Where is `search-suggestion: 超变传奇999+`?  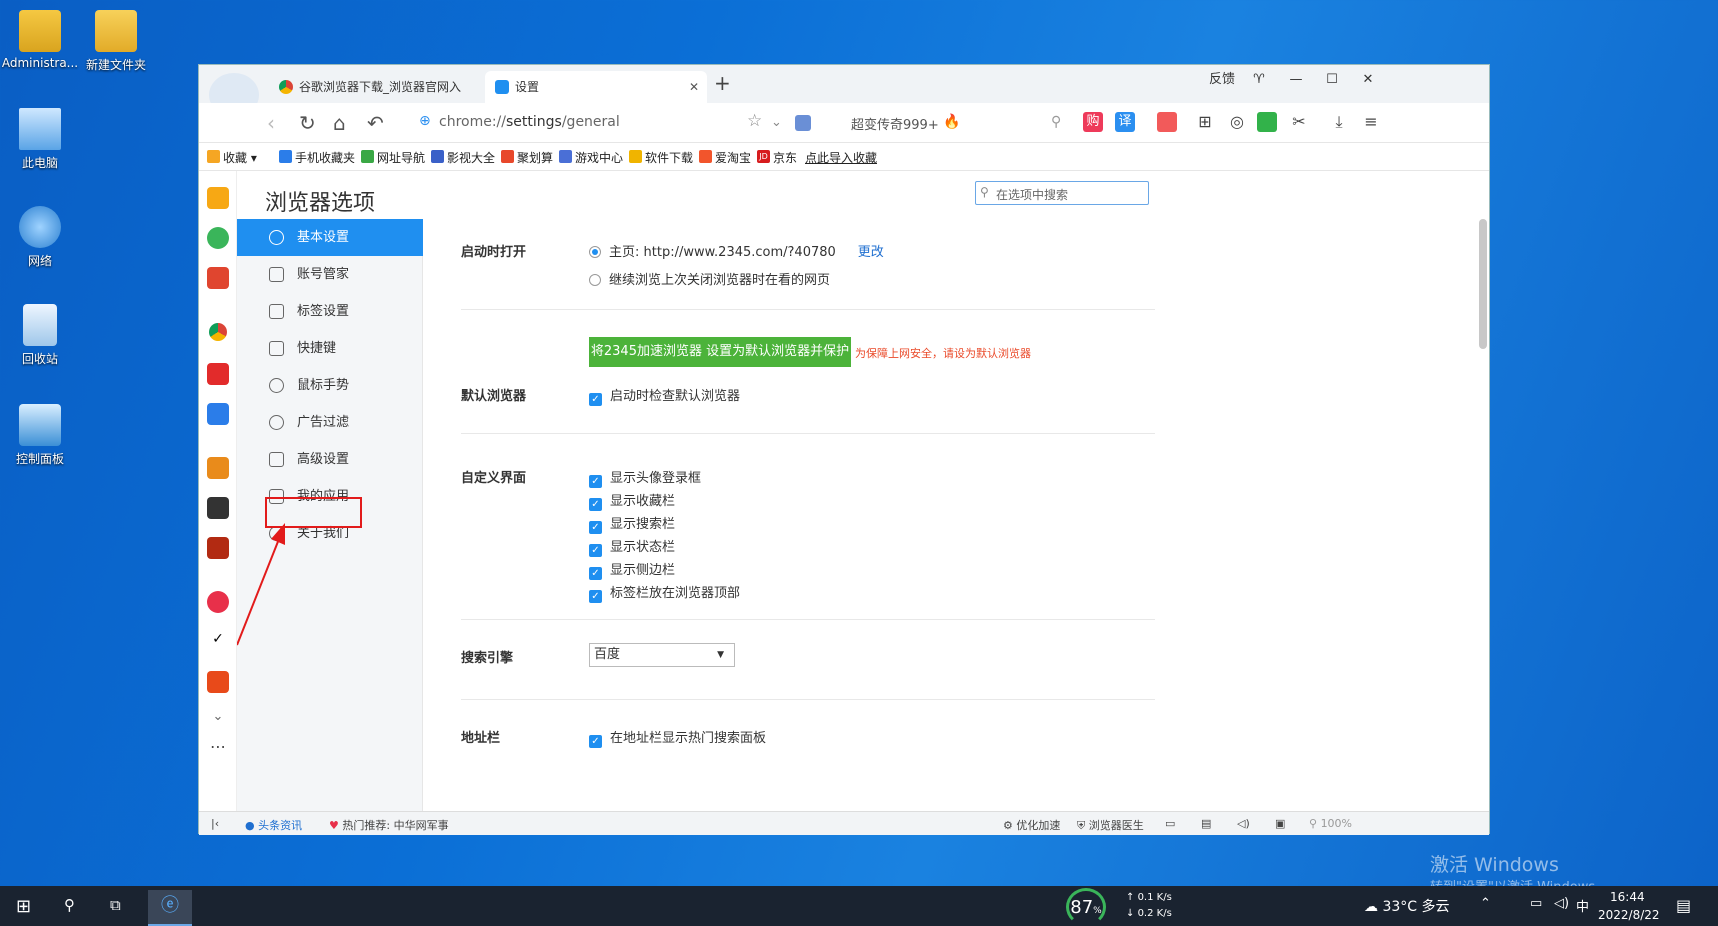 search-suggestion: 超变传奇999+ is located at coordinates (895, 123).